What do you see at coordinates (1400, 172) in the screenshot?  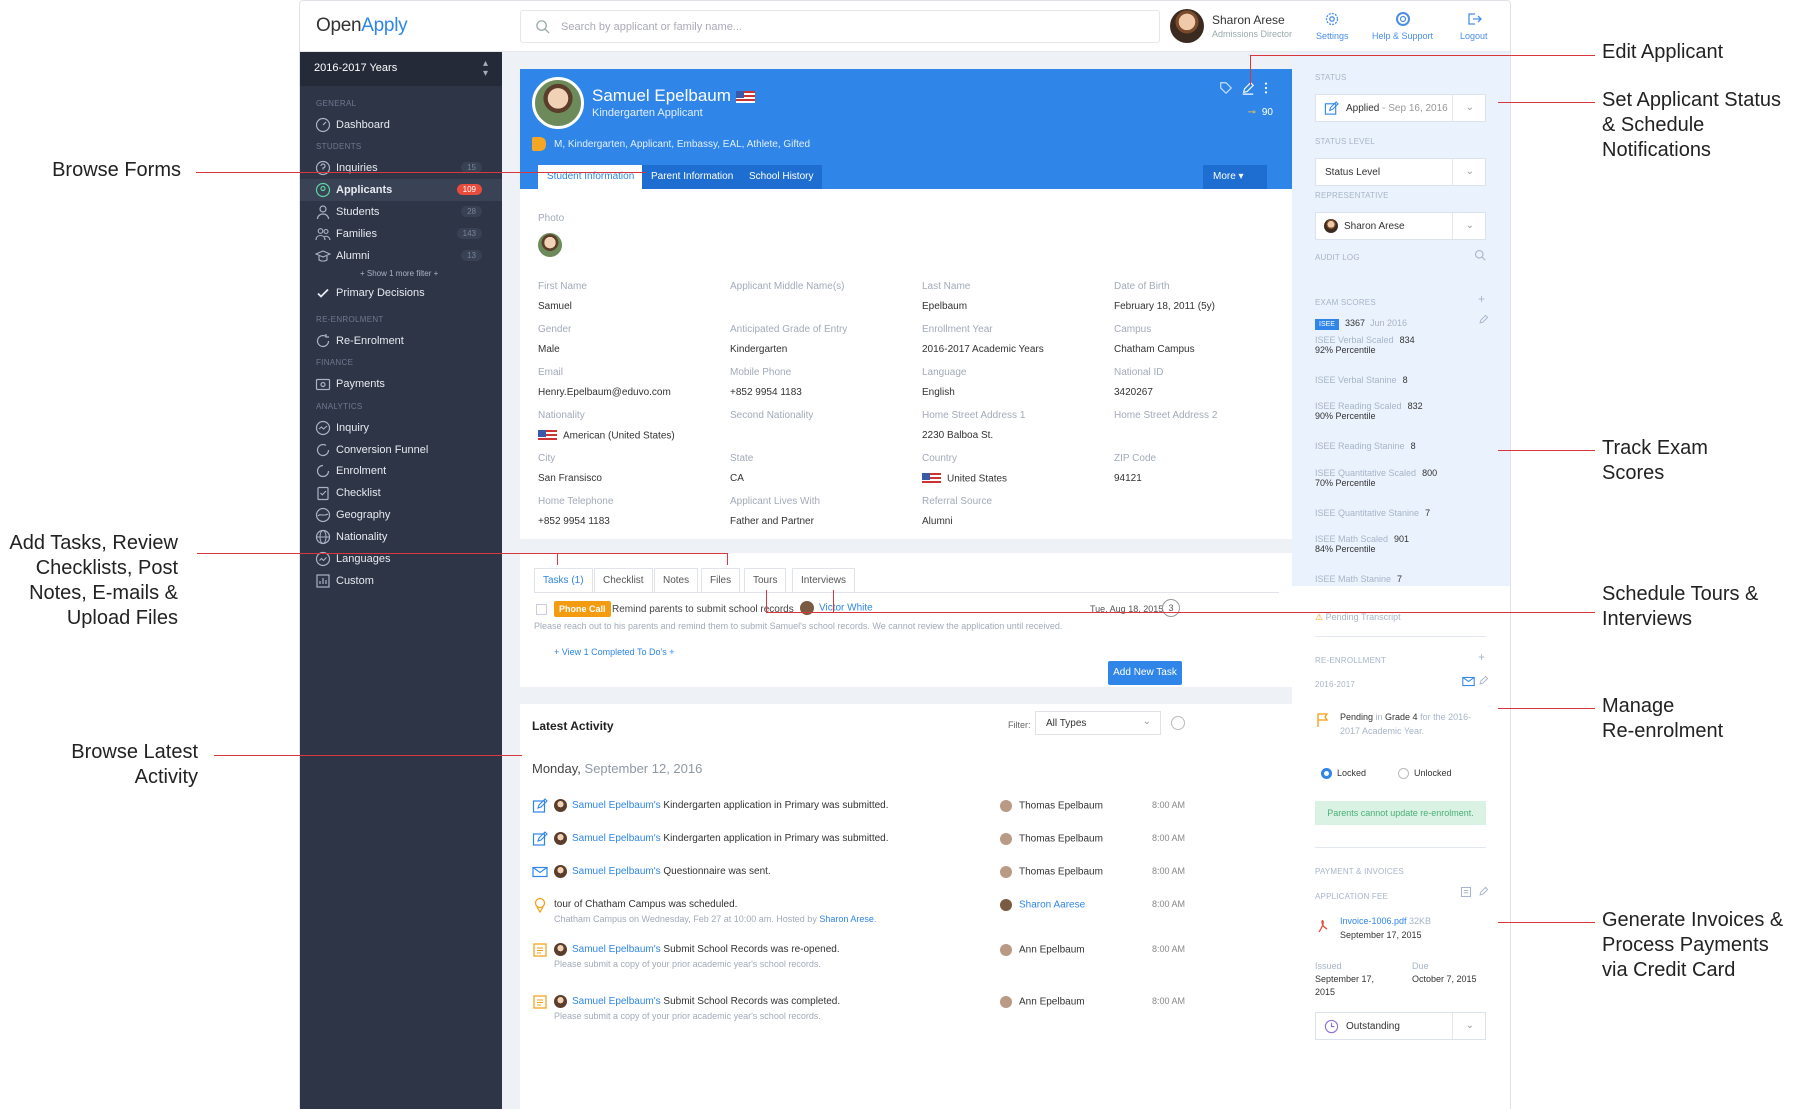 I see `status-level-dropdown: Status Level ⌄` at bounding box center [1400, 172].